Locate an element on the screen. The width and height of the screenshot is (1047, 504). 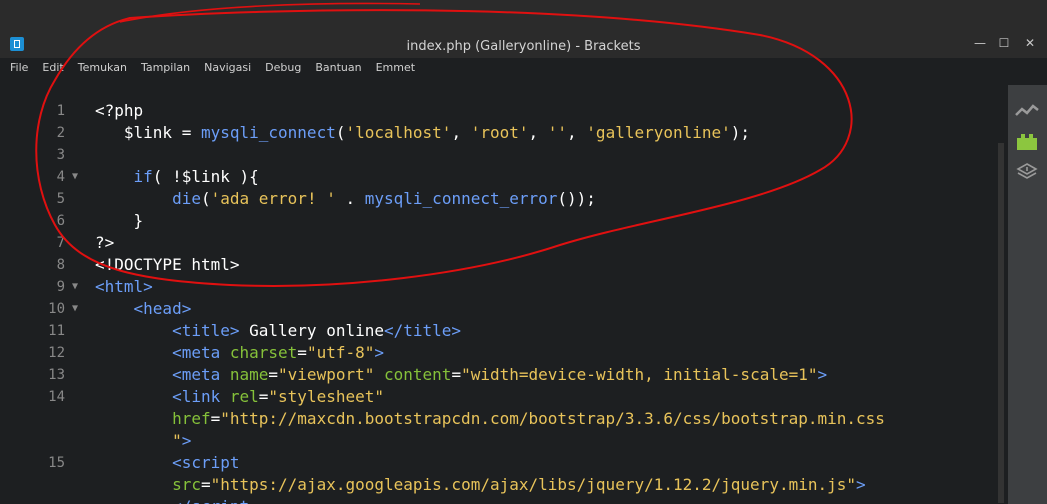
close-button: ✕ is located at coordinates (1030, 43).